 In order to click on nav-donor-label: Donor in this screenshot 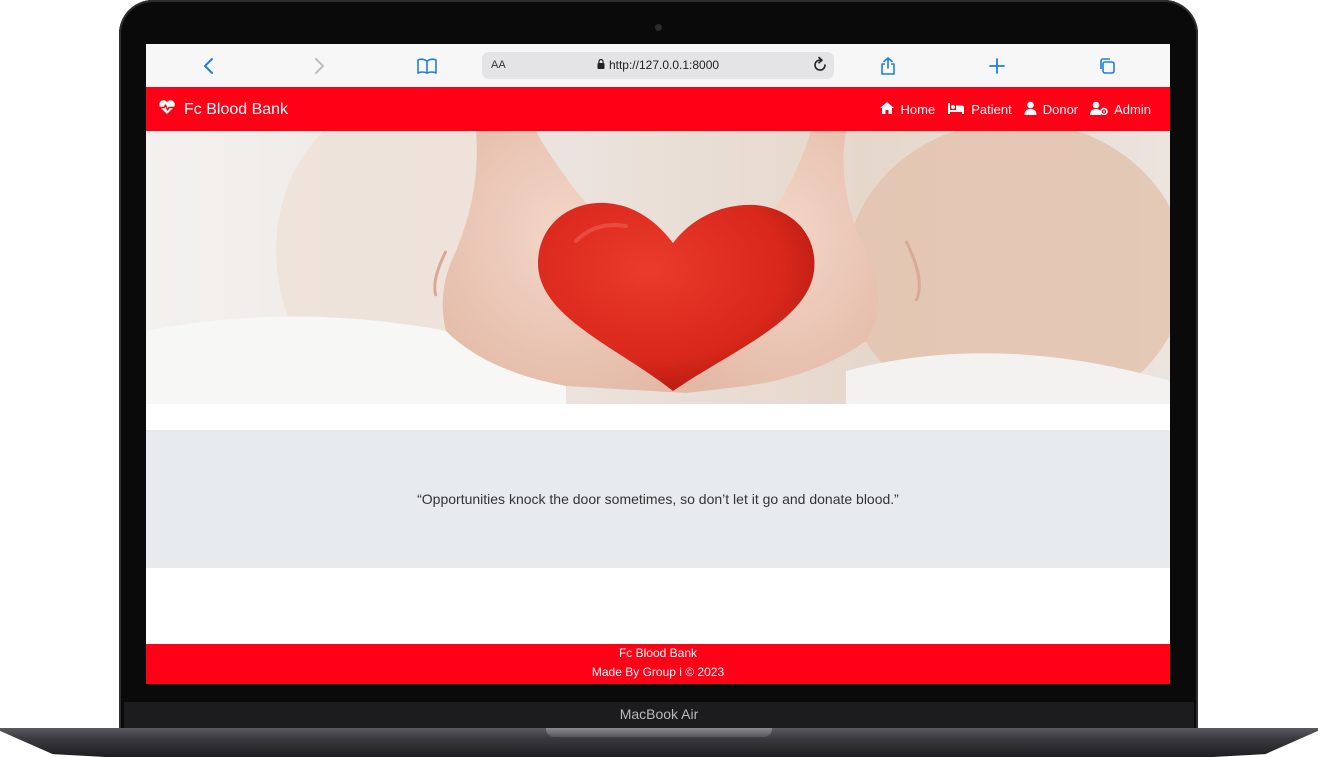, I will do `click(1060, 109)`.